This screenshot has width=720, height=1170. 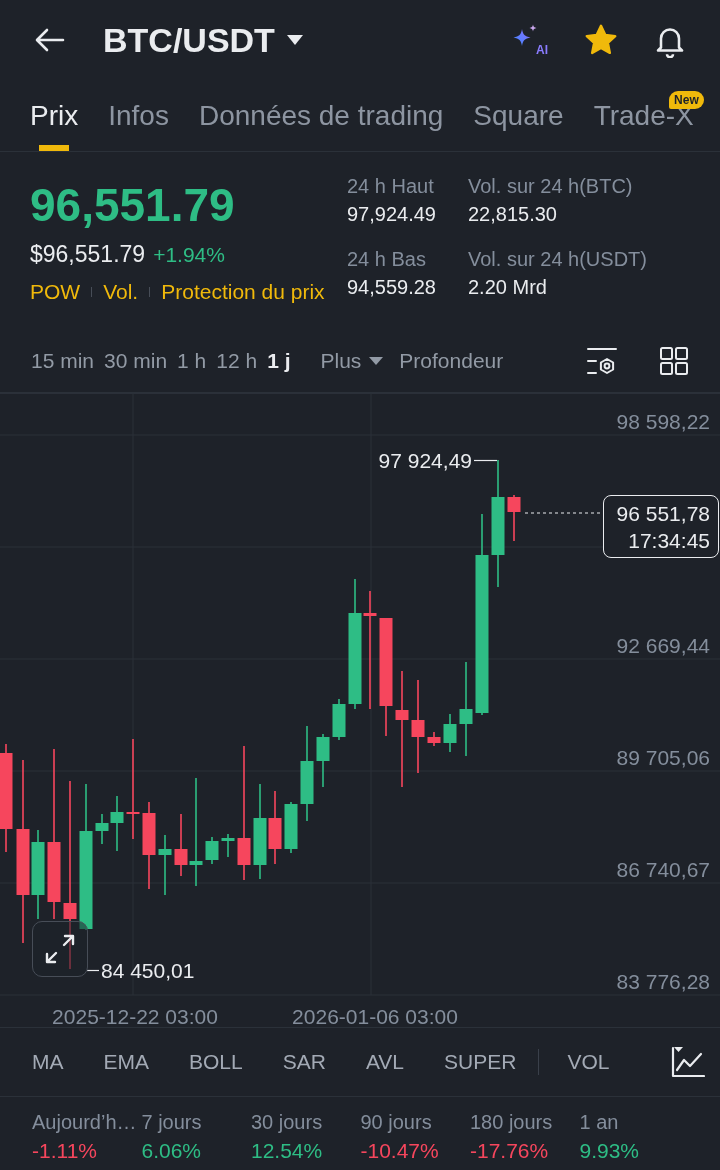 I want to click on axis-label: 98 598,22, so click(x=663, y=422).